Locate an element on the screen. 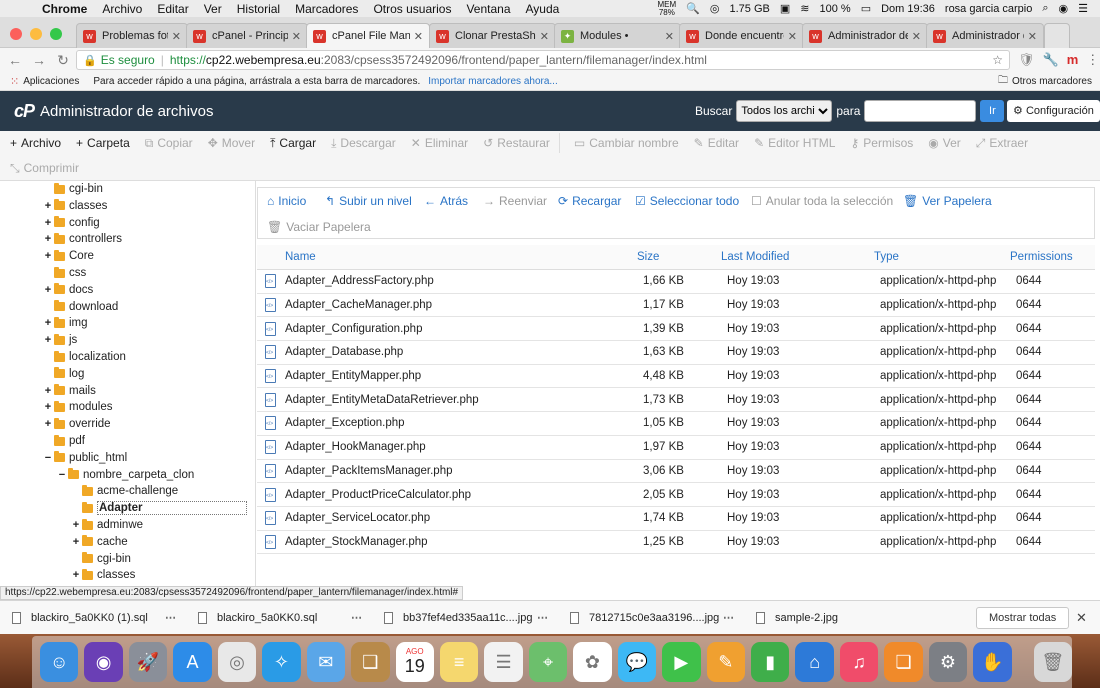 The width and height of the screenshot is (1100, 688). bookmark-star-icon: ☆ is located at coordinates (997, 60).